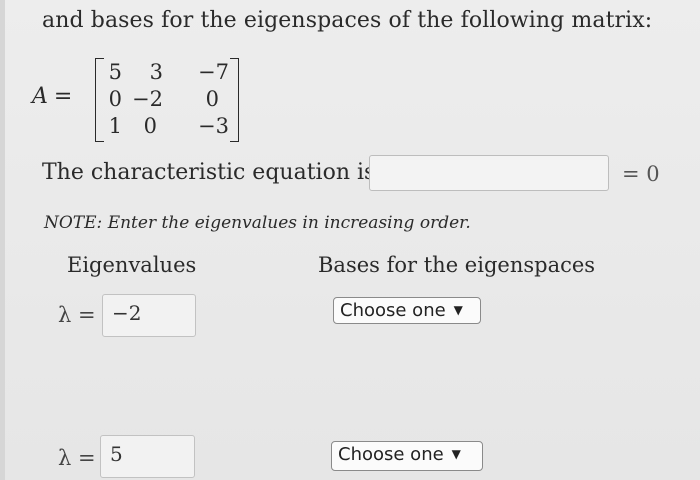  Describe the element at coordinates (234, 100) in the screenshot. I see `matrix-right-bracket` at that location.